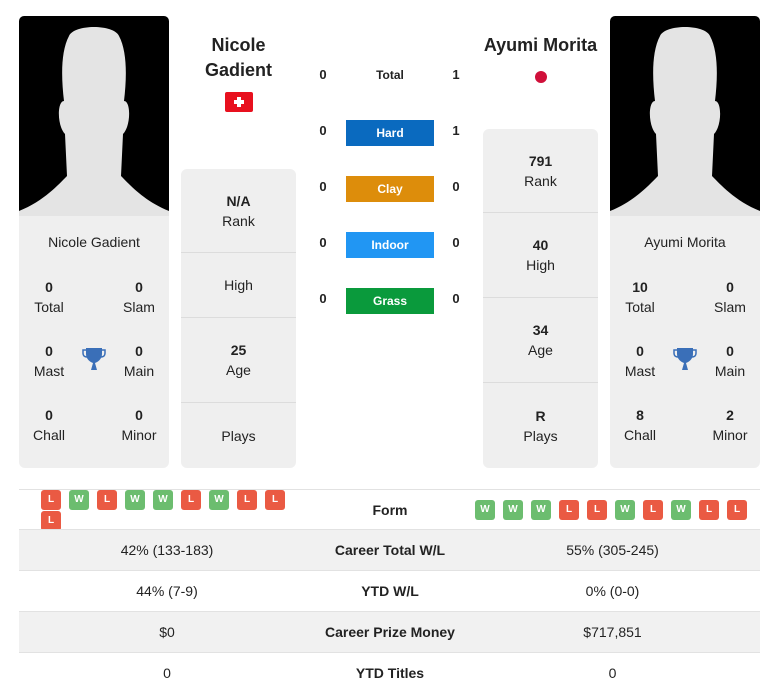  I want to click on form-row: L W L W W L W L LL Form WWWLLWLWLL, so click(389, 510).